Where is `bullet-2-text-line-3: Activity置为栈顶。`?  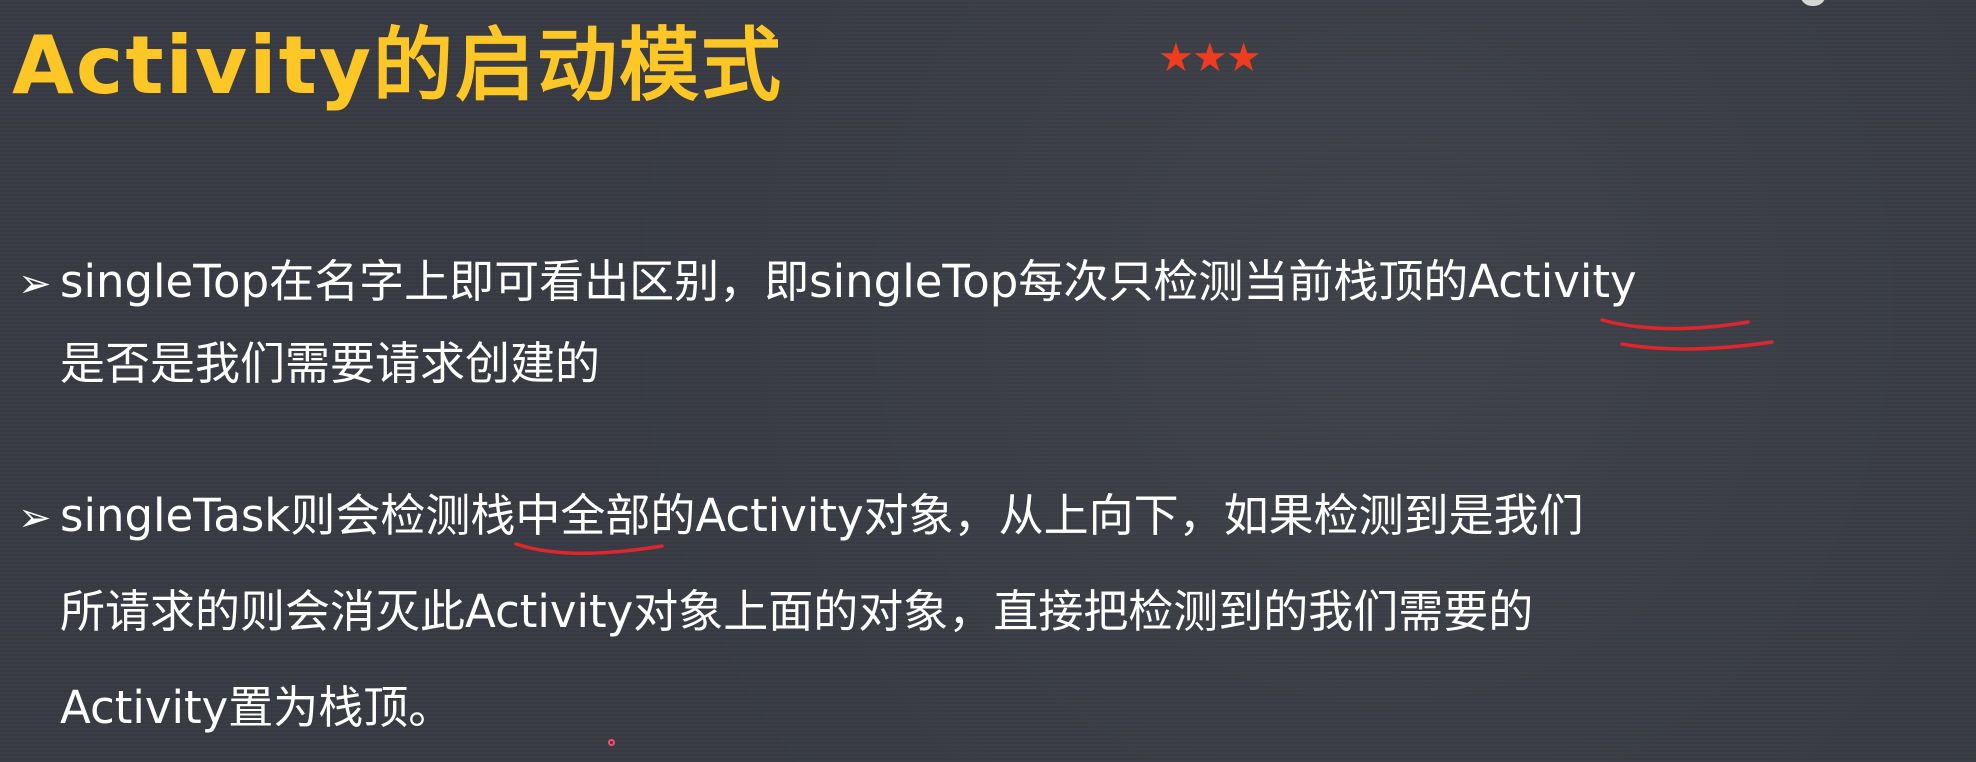 bullet-2-text-line-3: Activity置为栈顶。 is located at coordinates (257, 707).